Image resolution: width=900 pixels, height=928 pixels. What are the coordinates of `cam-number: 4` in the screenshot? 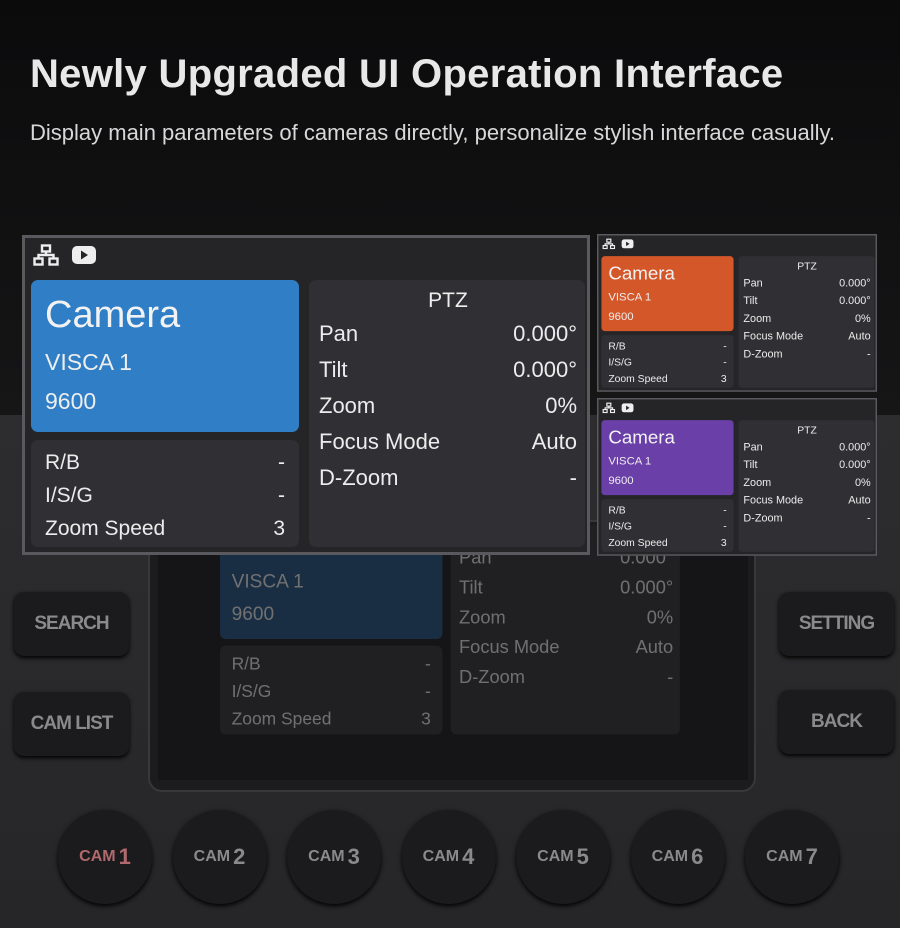 It's located at (468, 856).